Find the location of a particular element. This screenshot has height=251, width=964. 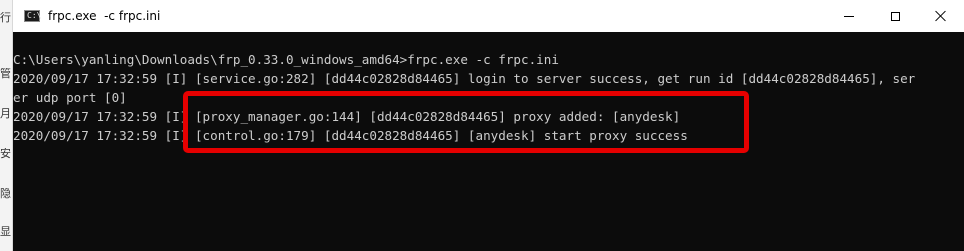

background-text: 安 is located at coordinates (5, 154).